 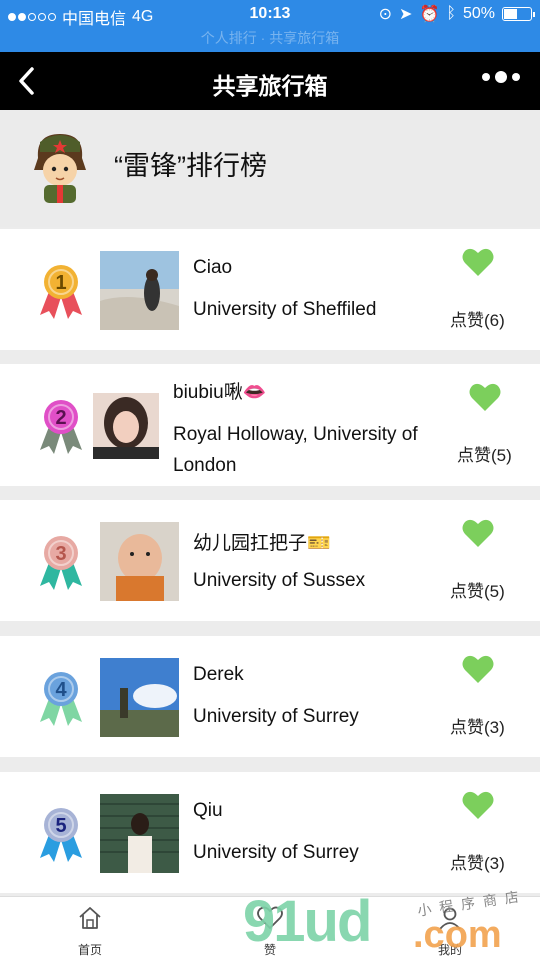 I want to click on svg-text: 4, so click(x=61, y=690).